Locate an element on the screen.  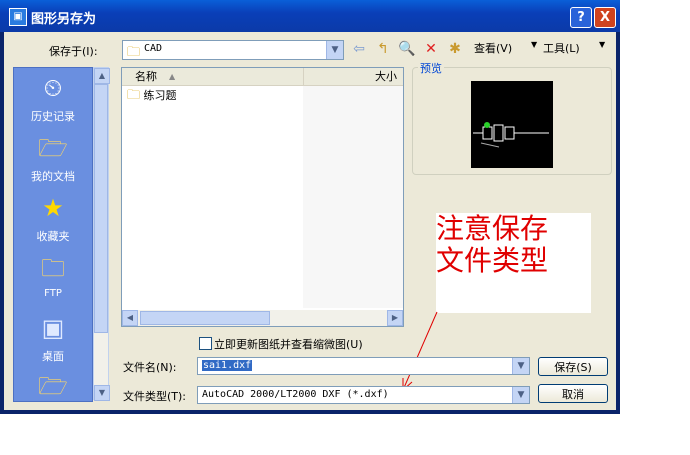
place-more: 🗁 is located at coordinates (53, 384).